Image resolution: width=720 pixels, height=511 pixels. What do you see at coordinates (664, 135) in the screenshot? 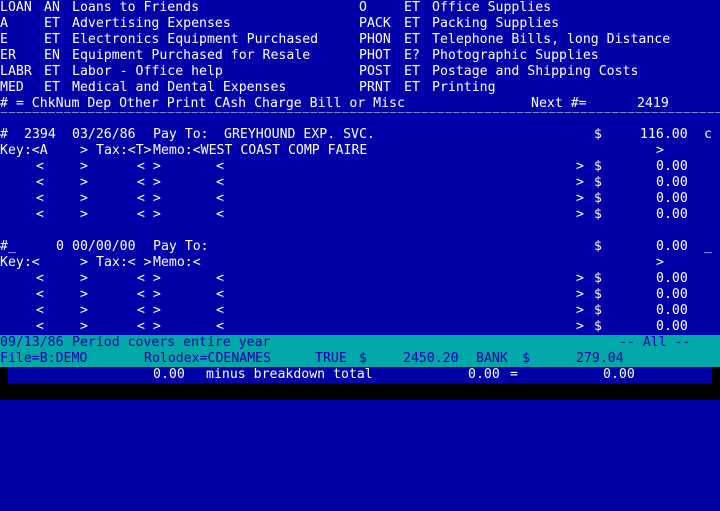
I see `entry1-amount: 116.00` at bounding box center [664, 135].